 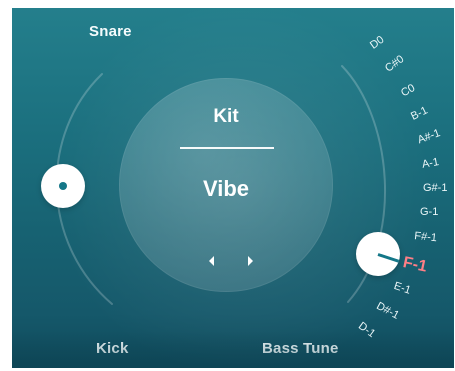 I want to click on snare-knob, so click(x=63, y=186).